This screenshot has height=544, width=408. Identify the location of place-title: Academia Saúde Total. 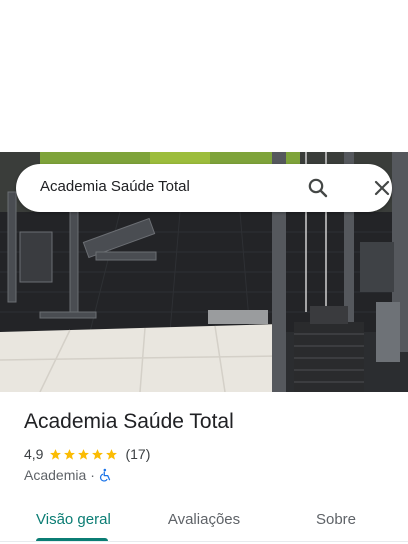
(129, 421).